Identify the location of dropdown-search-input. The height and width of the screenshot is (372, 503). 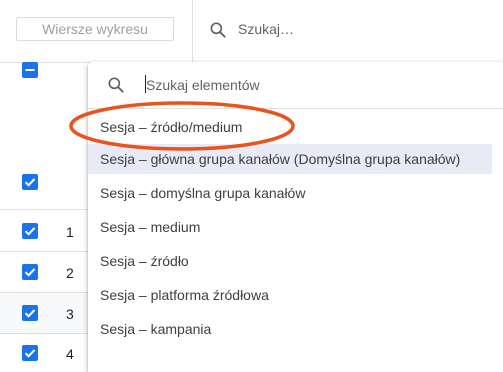
(316, 85).